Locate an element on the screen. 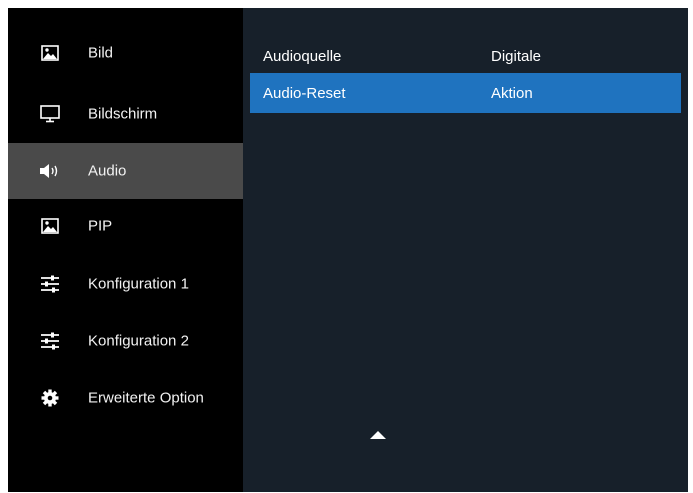  monitor-icon is located at coordinates (50, 114).